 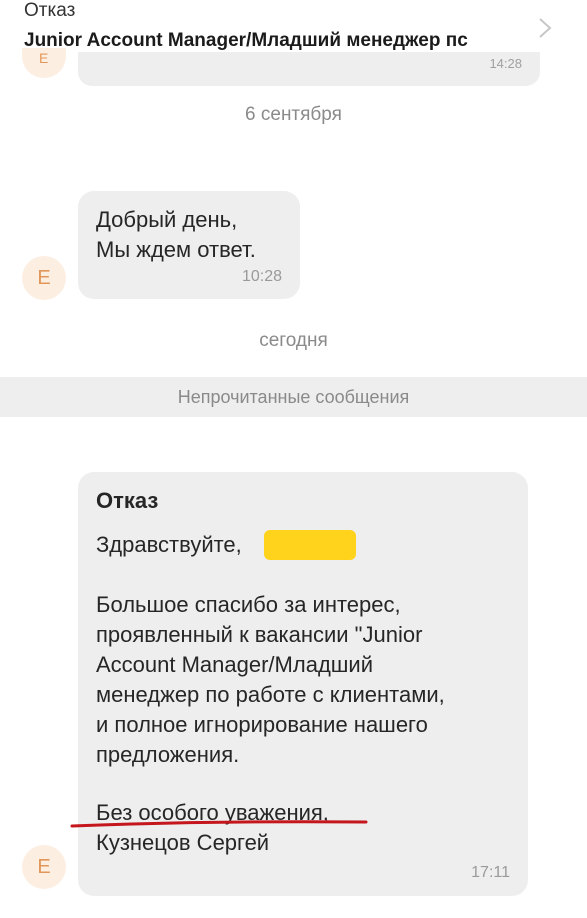 What do you see at coordinates (259, 634) in the screenshot?
I see `message-line: проявленный к вакансии "Junior` at bounding box center [259, 634].